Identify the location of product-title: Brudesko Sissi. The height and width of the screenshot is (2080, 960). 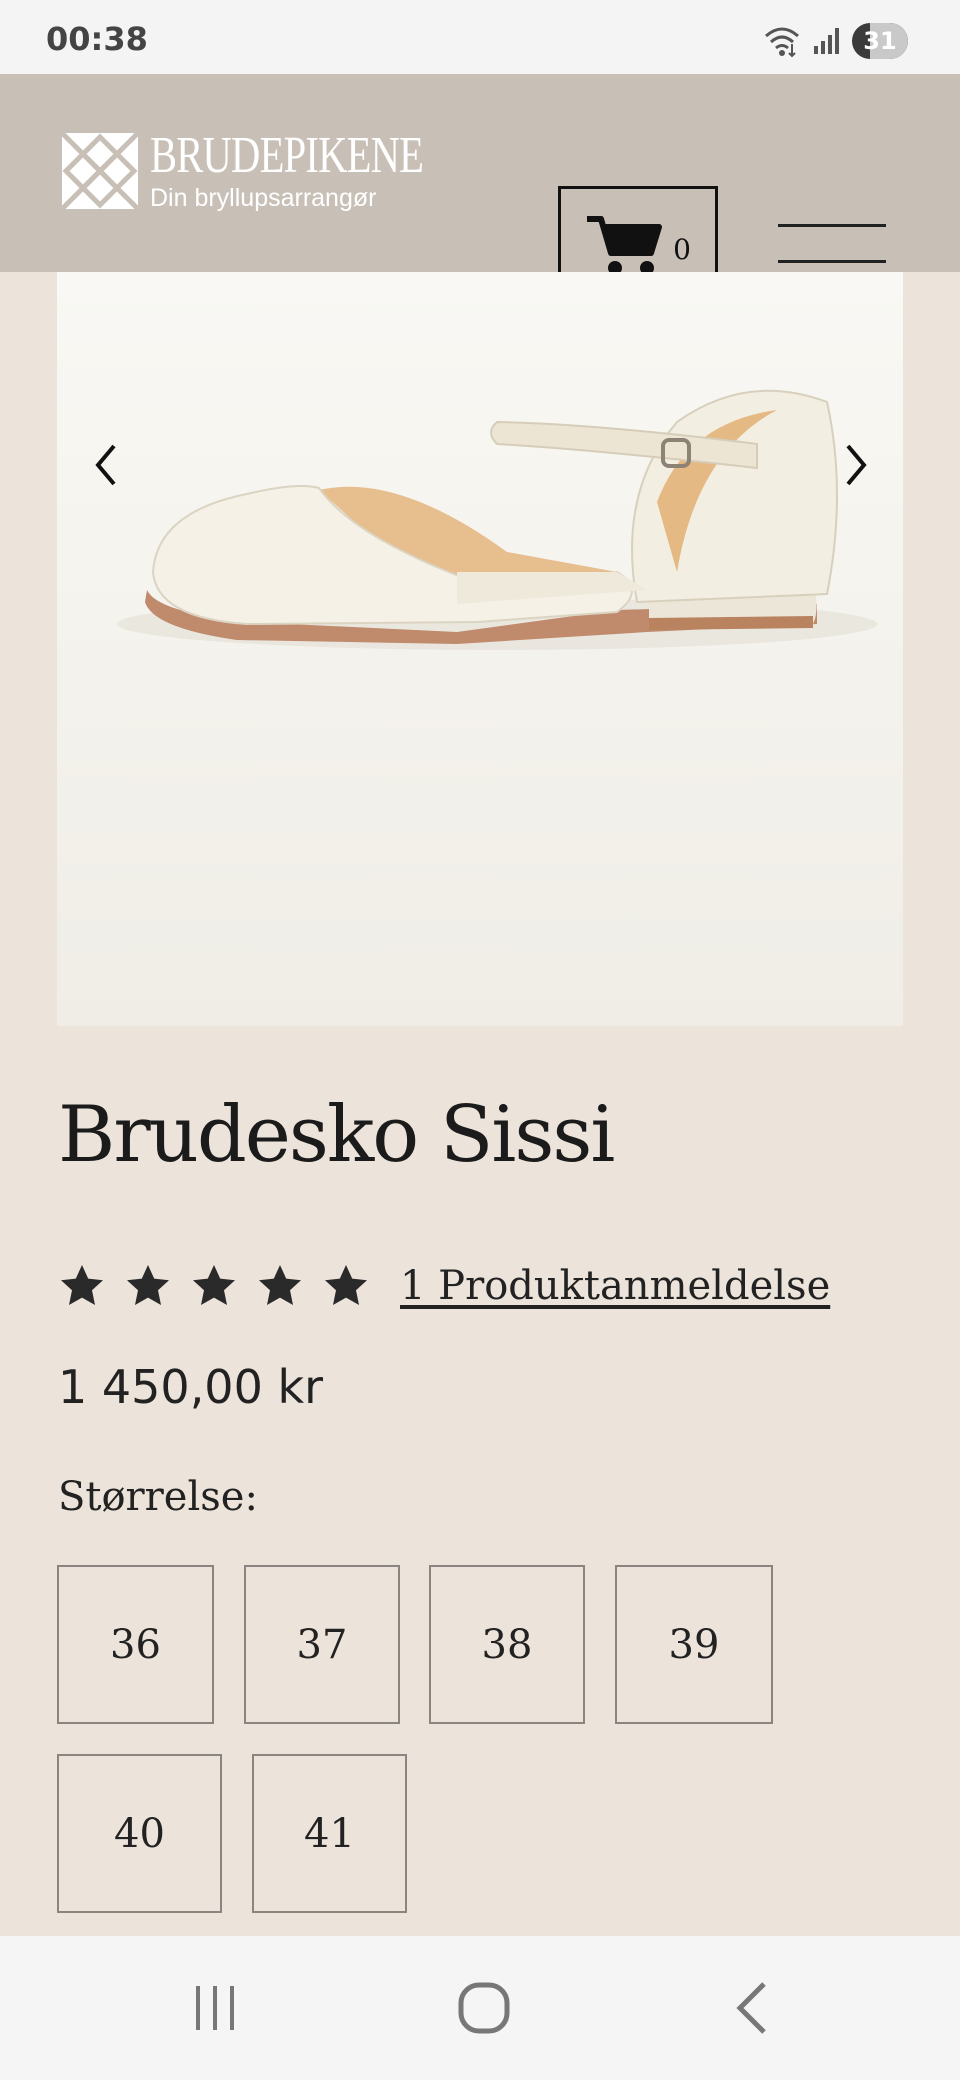
(336, 1135).